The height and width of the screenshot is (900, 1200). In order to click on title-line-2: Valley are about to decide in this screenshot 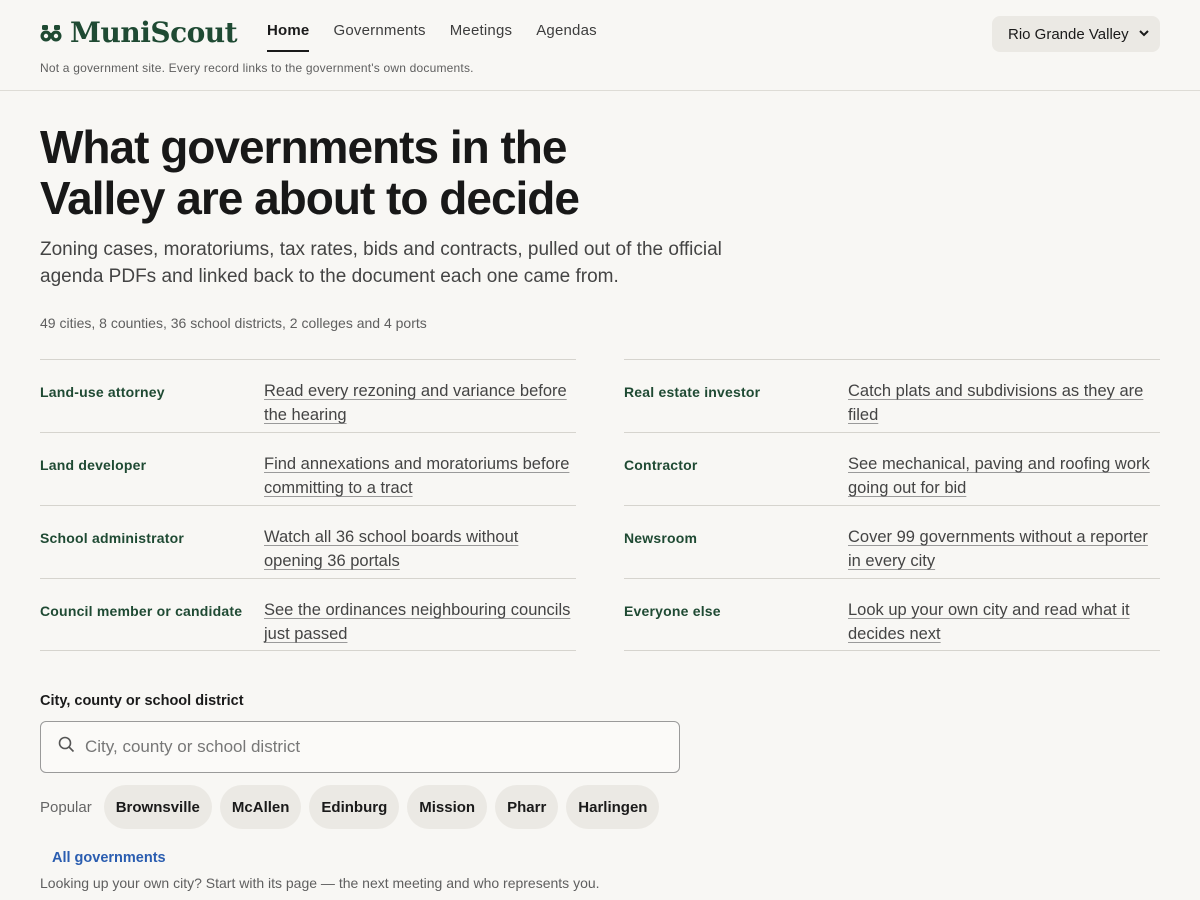, I will do `click(310, 198)`.